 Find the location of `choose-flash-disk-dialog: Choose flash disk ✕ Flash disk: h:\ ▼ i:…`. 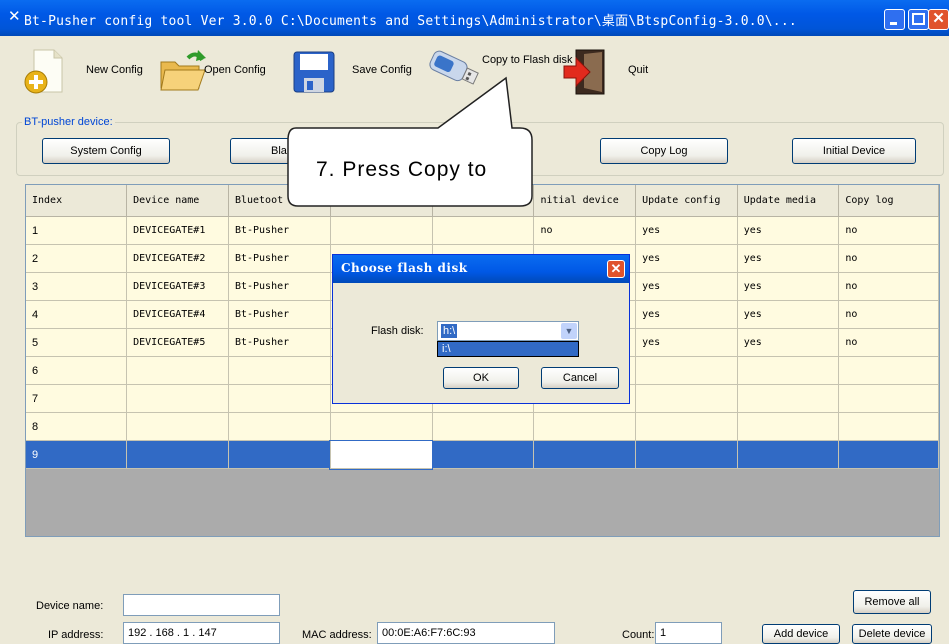

choose-flash-disk-dialog: Choose flash disk ✕ Flash disk: h:\ ▼ i:… is located at coordinates (481, 329).